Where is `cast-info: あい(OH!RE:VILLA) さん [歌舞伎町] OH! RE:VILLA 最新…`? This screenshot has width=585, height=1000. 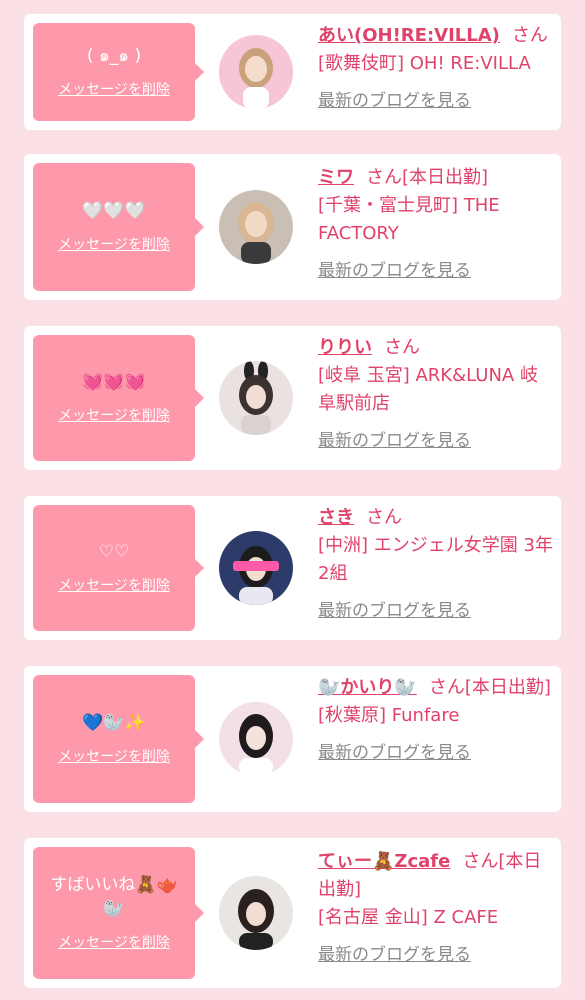 cast-info: あい(OH!RE:VILLA) さん [歌舞伎町] OH! RE:VILLA 最新… is located at coordinates (436, 68).